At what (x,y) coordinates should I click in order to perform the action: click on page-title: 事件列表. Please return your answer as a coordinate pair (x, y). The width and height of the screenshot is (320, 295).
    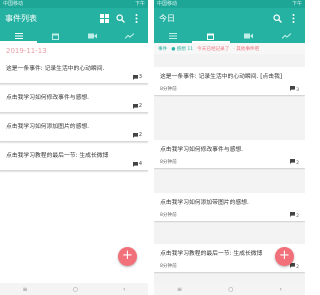
    Looking at the image, I should click on (21, 18).